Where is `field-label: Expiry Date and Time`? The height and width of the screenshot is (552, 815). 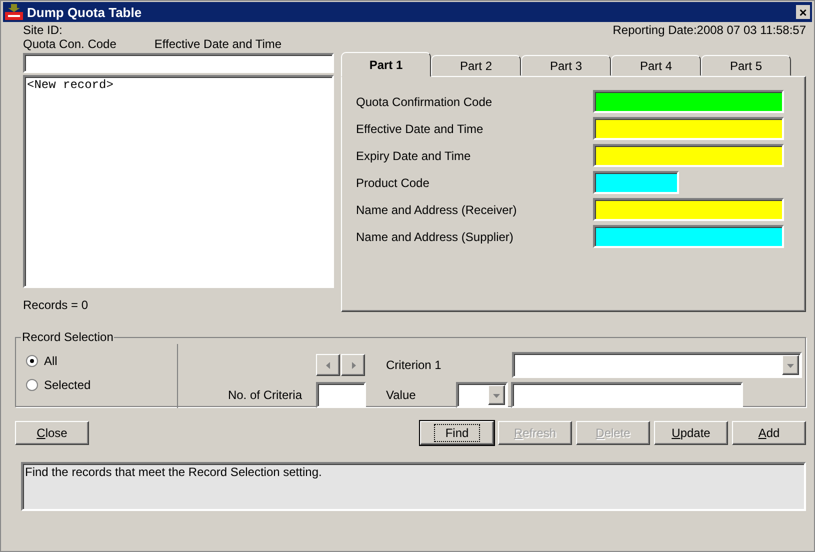 field-label: Expiry Date and Time is located at coordinates (414, 155).